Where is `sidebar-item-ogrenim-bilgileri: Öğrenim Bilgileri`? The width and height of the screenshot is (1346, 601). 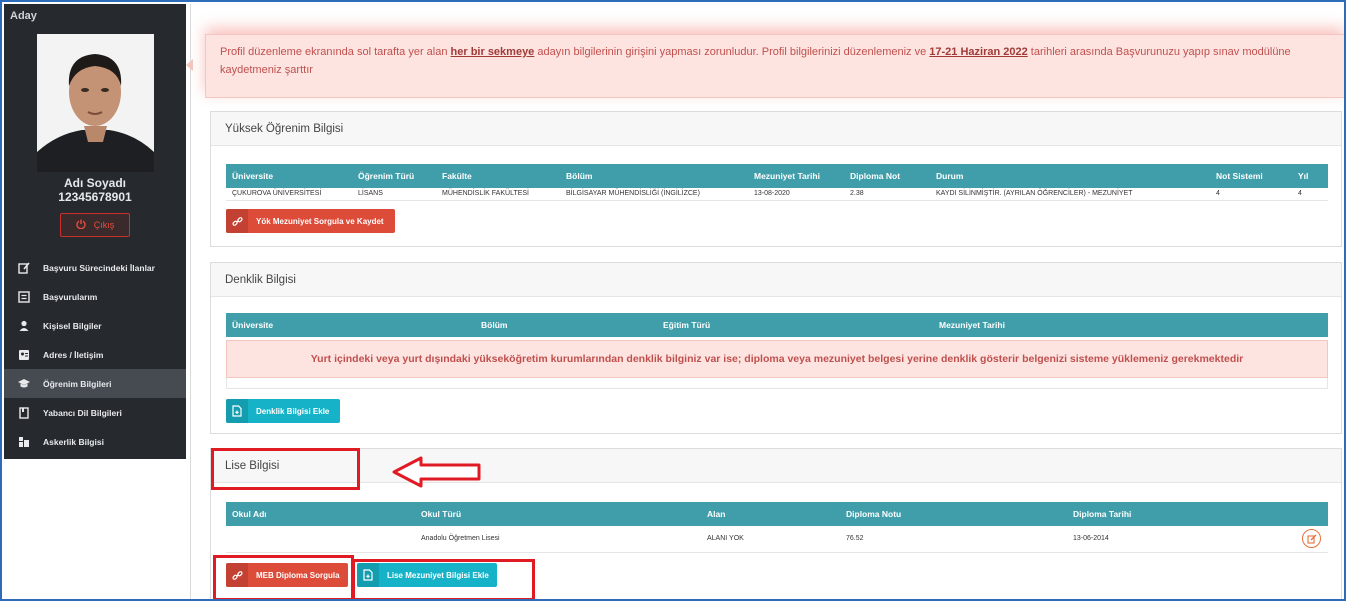
sidebar-item-ogrenim-bilgileri: Öğrenim Bilgileri is located at coordinates (95, 383).